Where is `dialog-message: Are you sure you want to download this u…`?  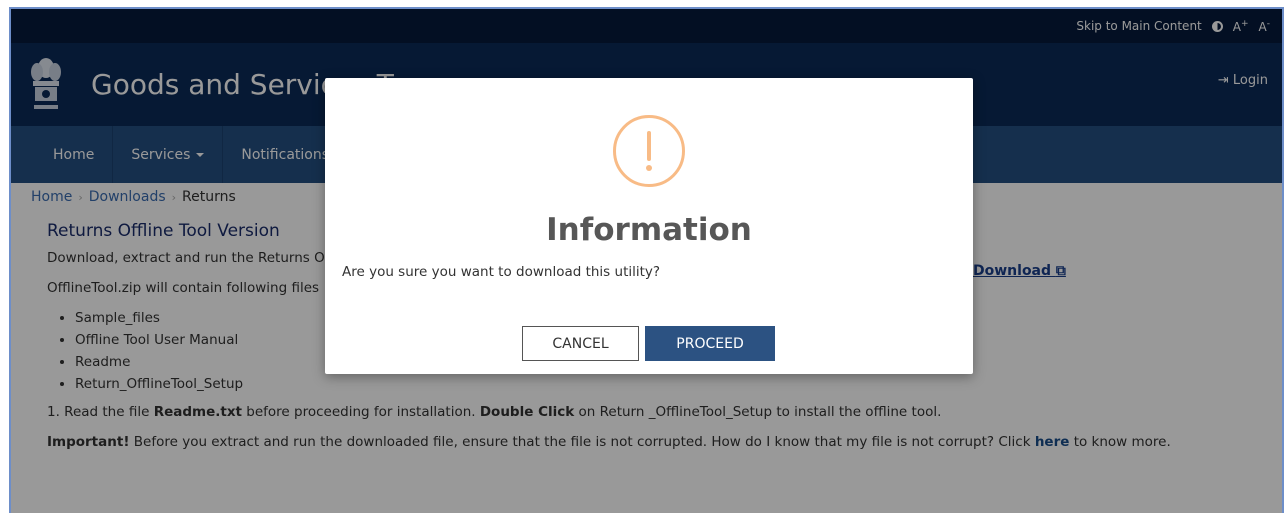
dialog-message: Are you sure you want to download this u… is located at coordinates (501, 272).